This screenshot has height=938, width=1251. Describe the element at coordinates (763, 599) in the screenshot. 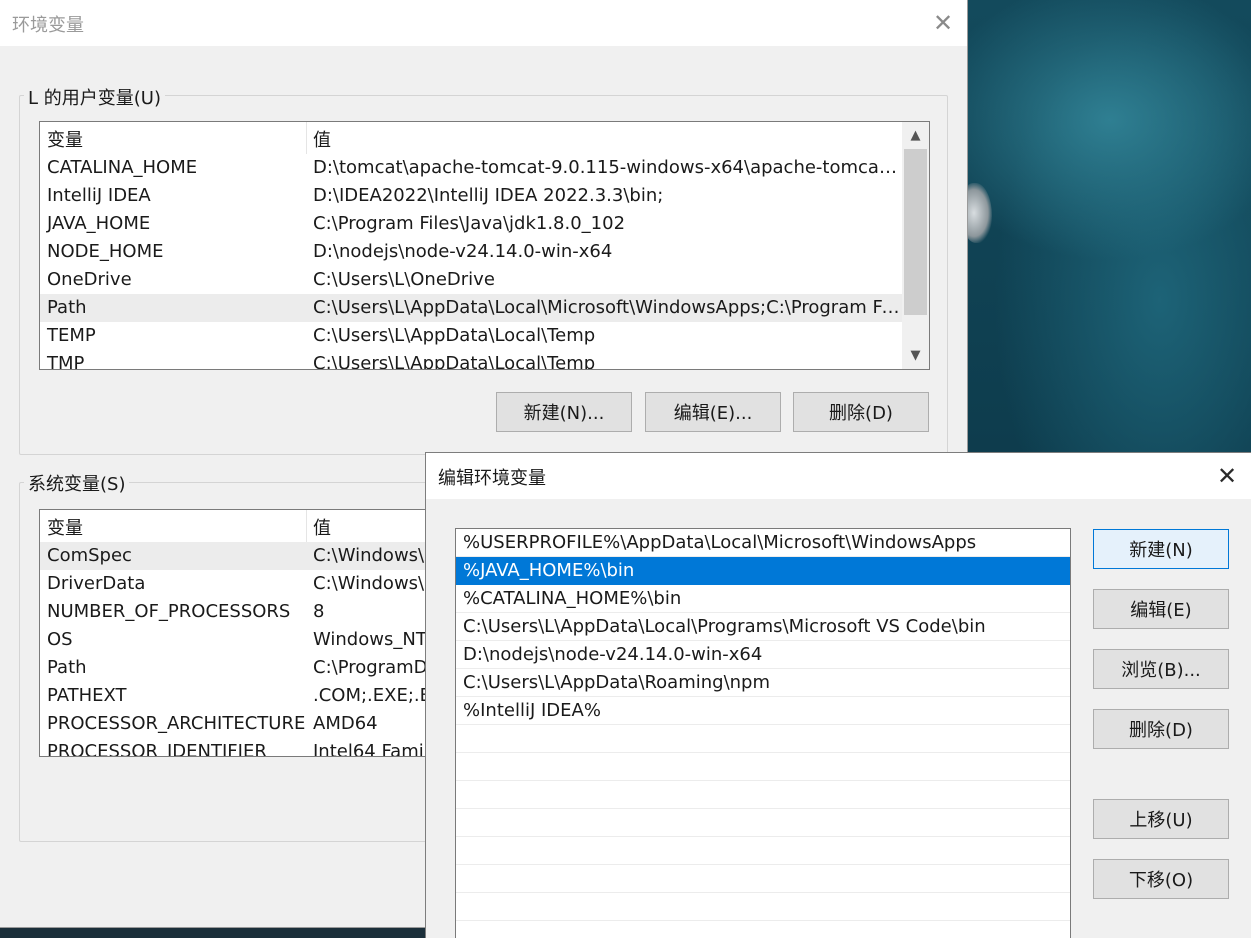

I see `list-item: %CATALINA_HOME%\bin` at that location.